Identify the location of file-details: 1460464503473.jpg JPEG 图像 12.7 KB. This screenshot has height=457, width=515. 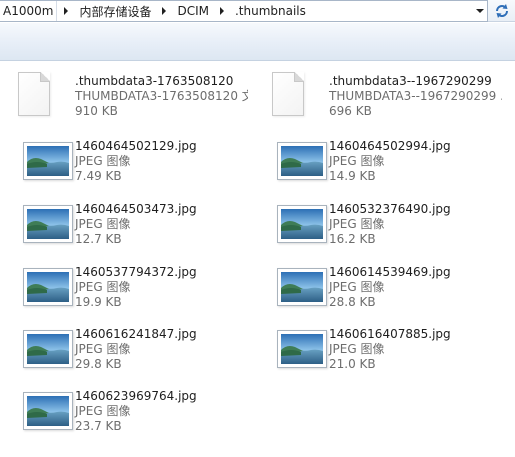
(135, 221).